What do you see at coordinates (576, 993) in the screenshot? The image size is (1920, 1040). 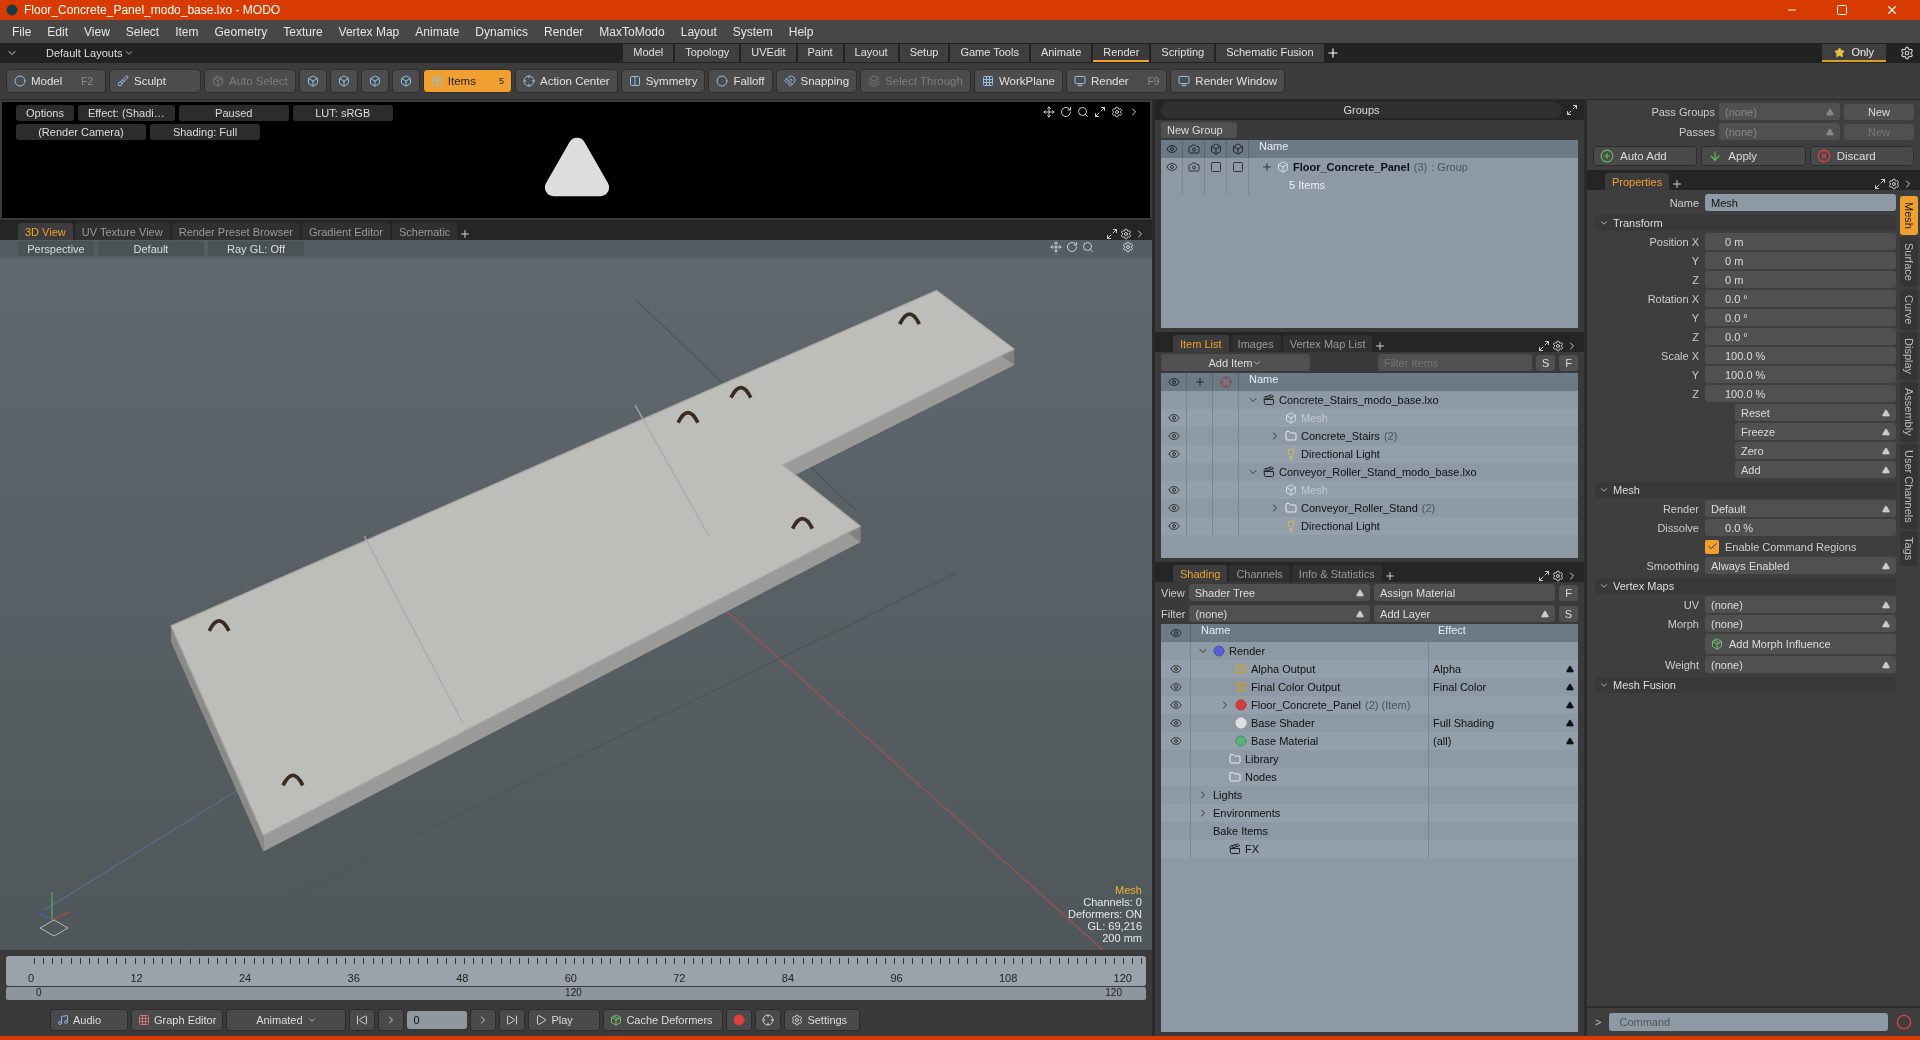 I see `range-bar: 0 120 120` at bounding box center [576, 993].